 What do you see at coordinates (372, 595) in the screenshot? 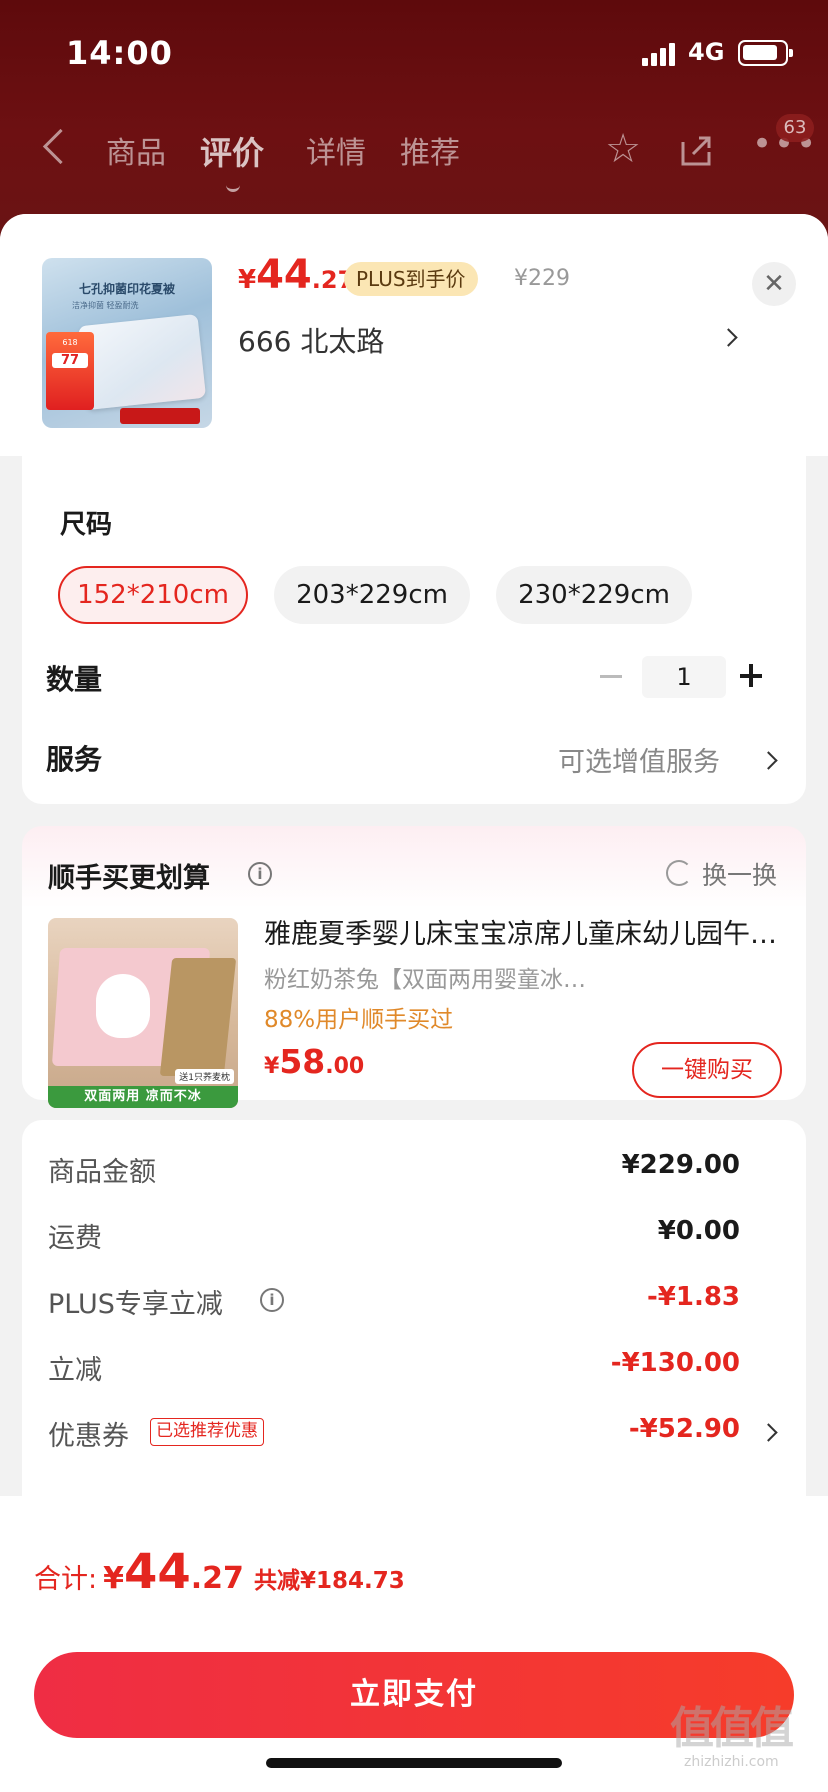
I see `size-chip-203x229: 203*229cm` at bounding box center [372, 595].